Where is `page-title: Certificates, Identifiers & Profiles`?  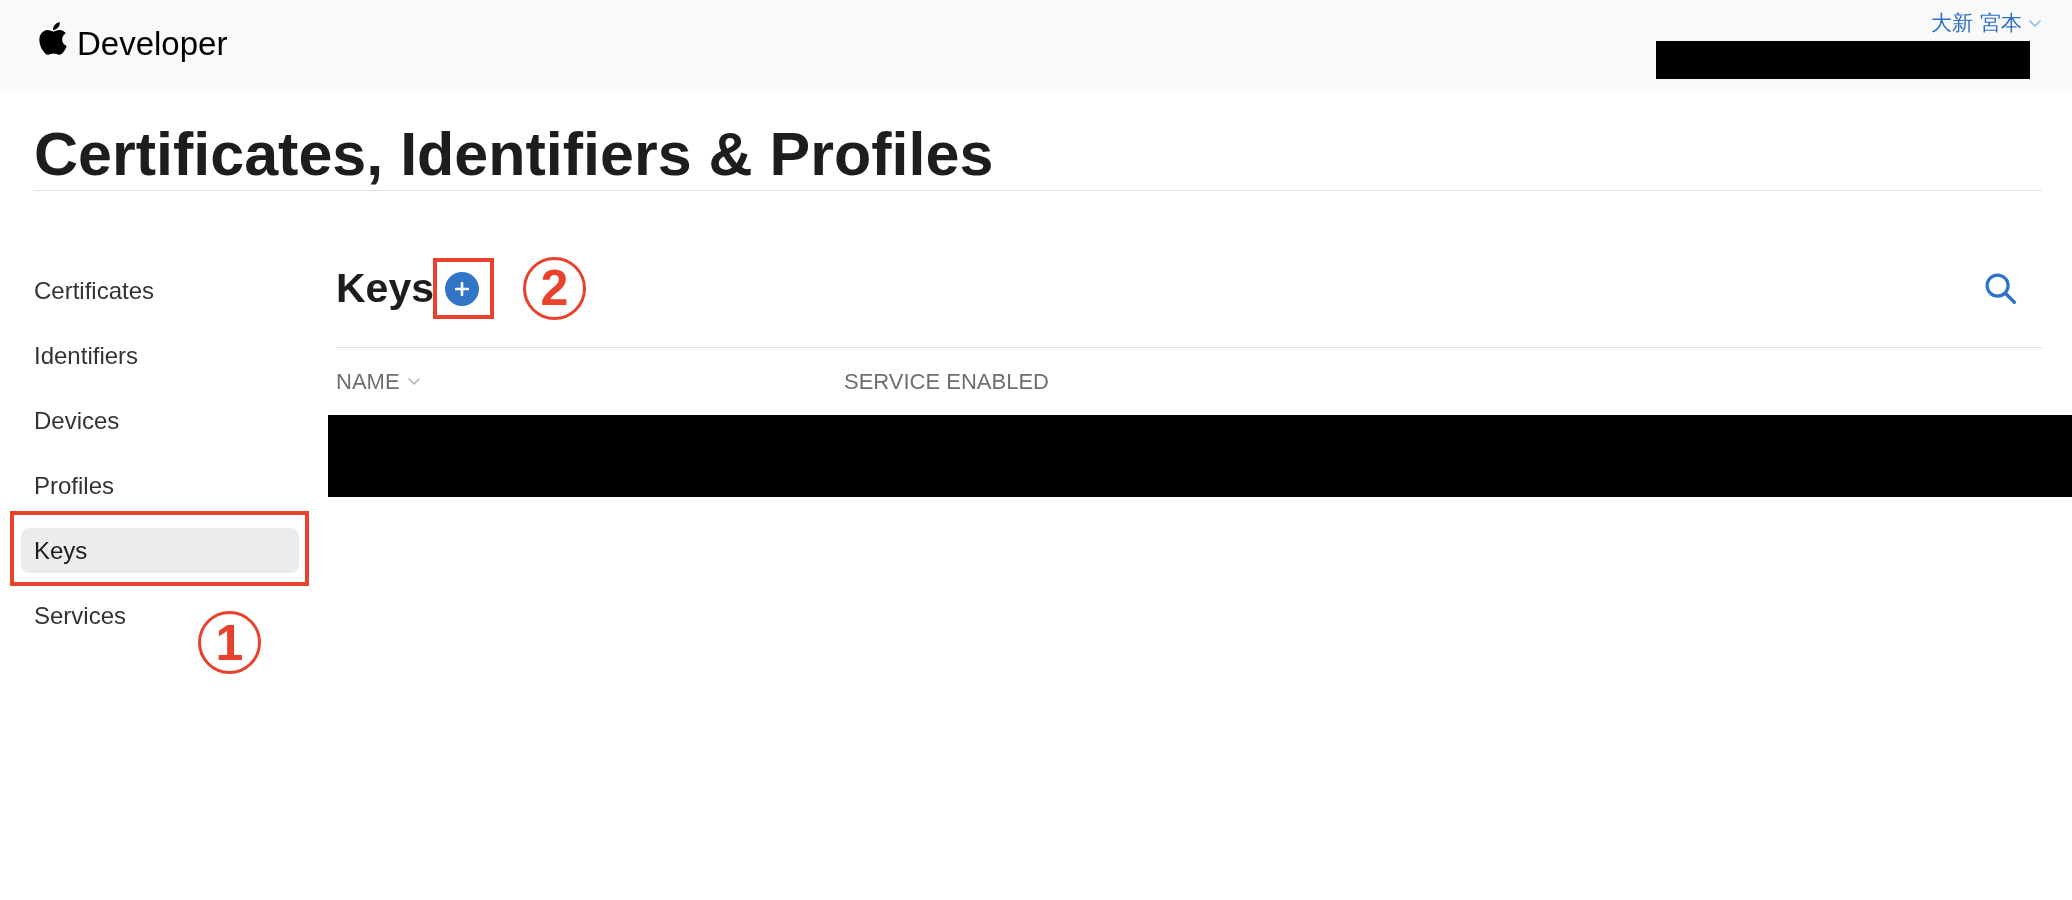 page-title: Certificates, Identifiers & Profiles is located at coordinates (514, 154).